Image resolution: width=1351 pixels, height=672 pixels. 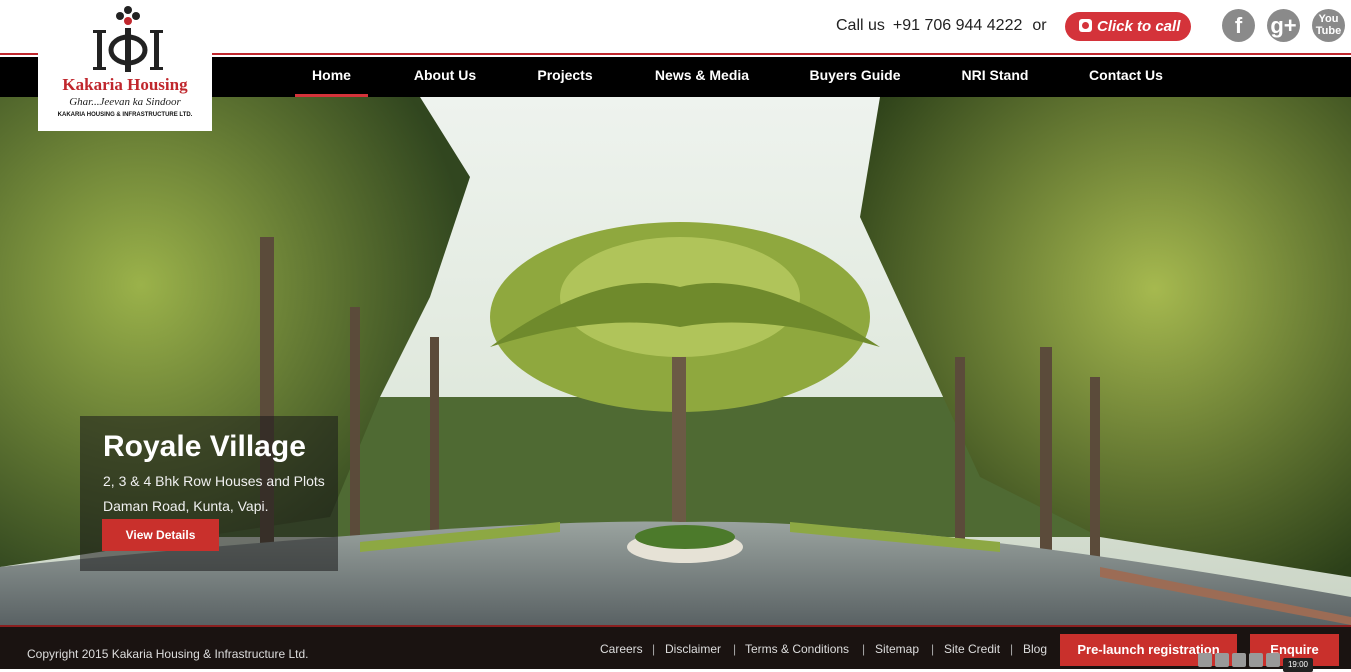 What do you see at coordinates (160, 535) in the screenshot?
I see `view-details-button: View Details` at bounding box center [160, 535].